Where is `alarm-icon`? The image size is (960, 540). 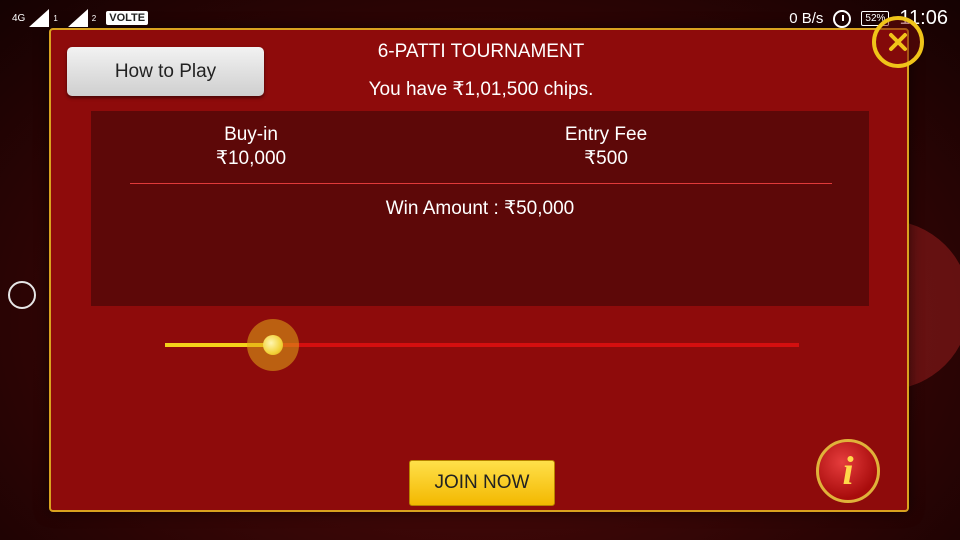 alarm-icon is located at coordinates (842, 18).